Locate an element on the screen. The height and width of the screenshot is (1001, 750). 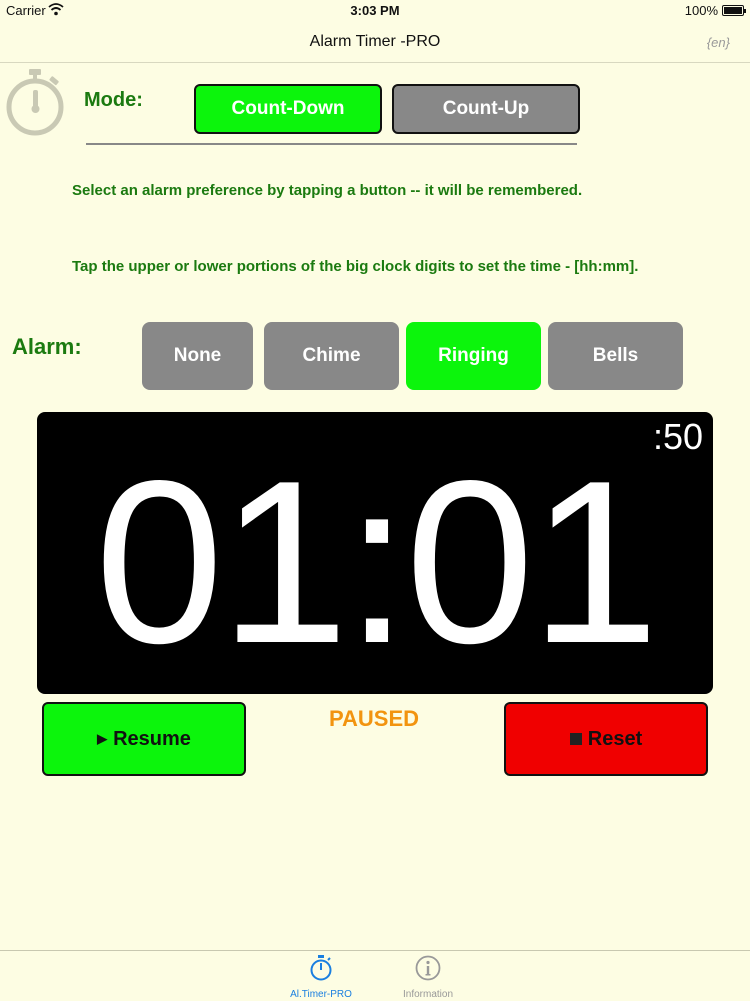
tab-timer: Al.Timer-PRO is located at coordinates (321, 977).